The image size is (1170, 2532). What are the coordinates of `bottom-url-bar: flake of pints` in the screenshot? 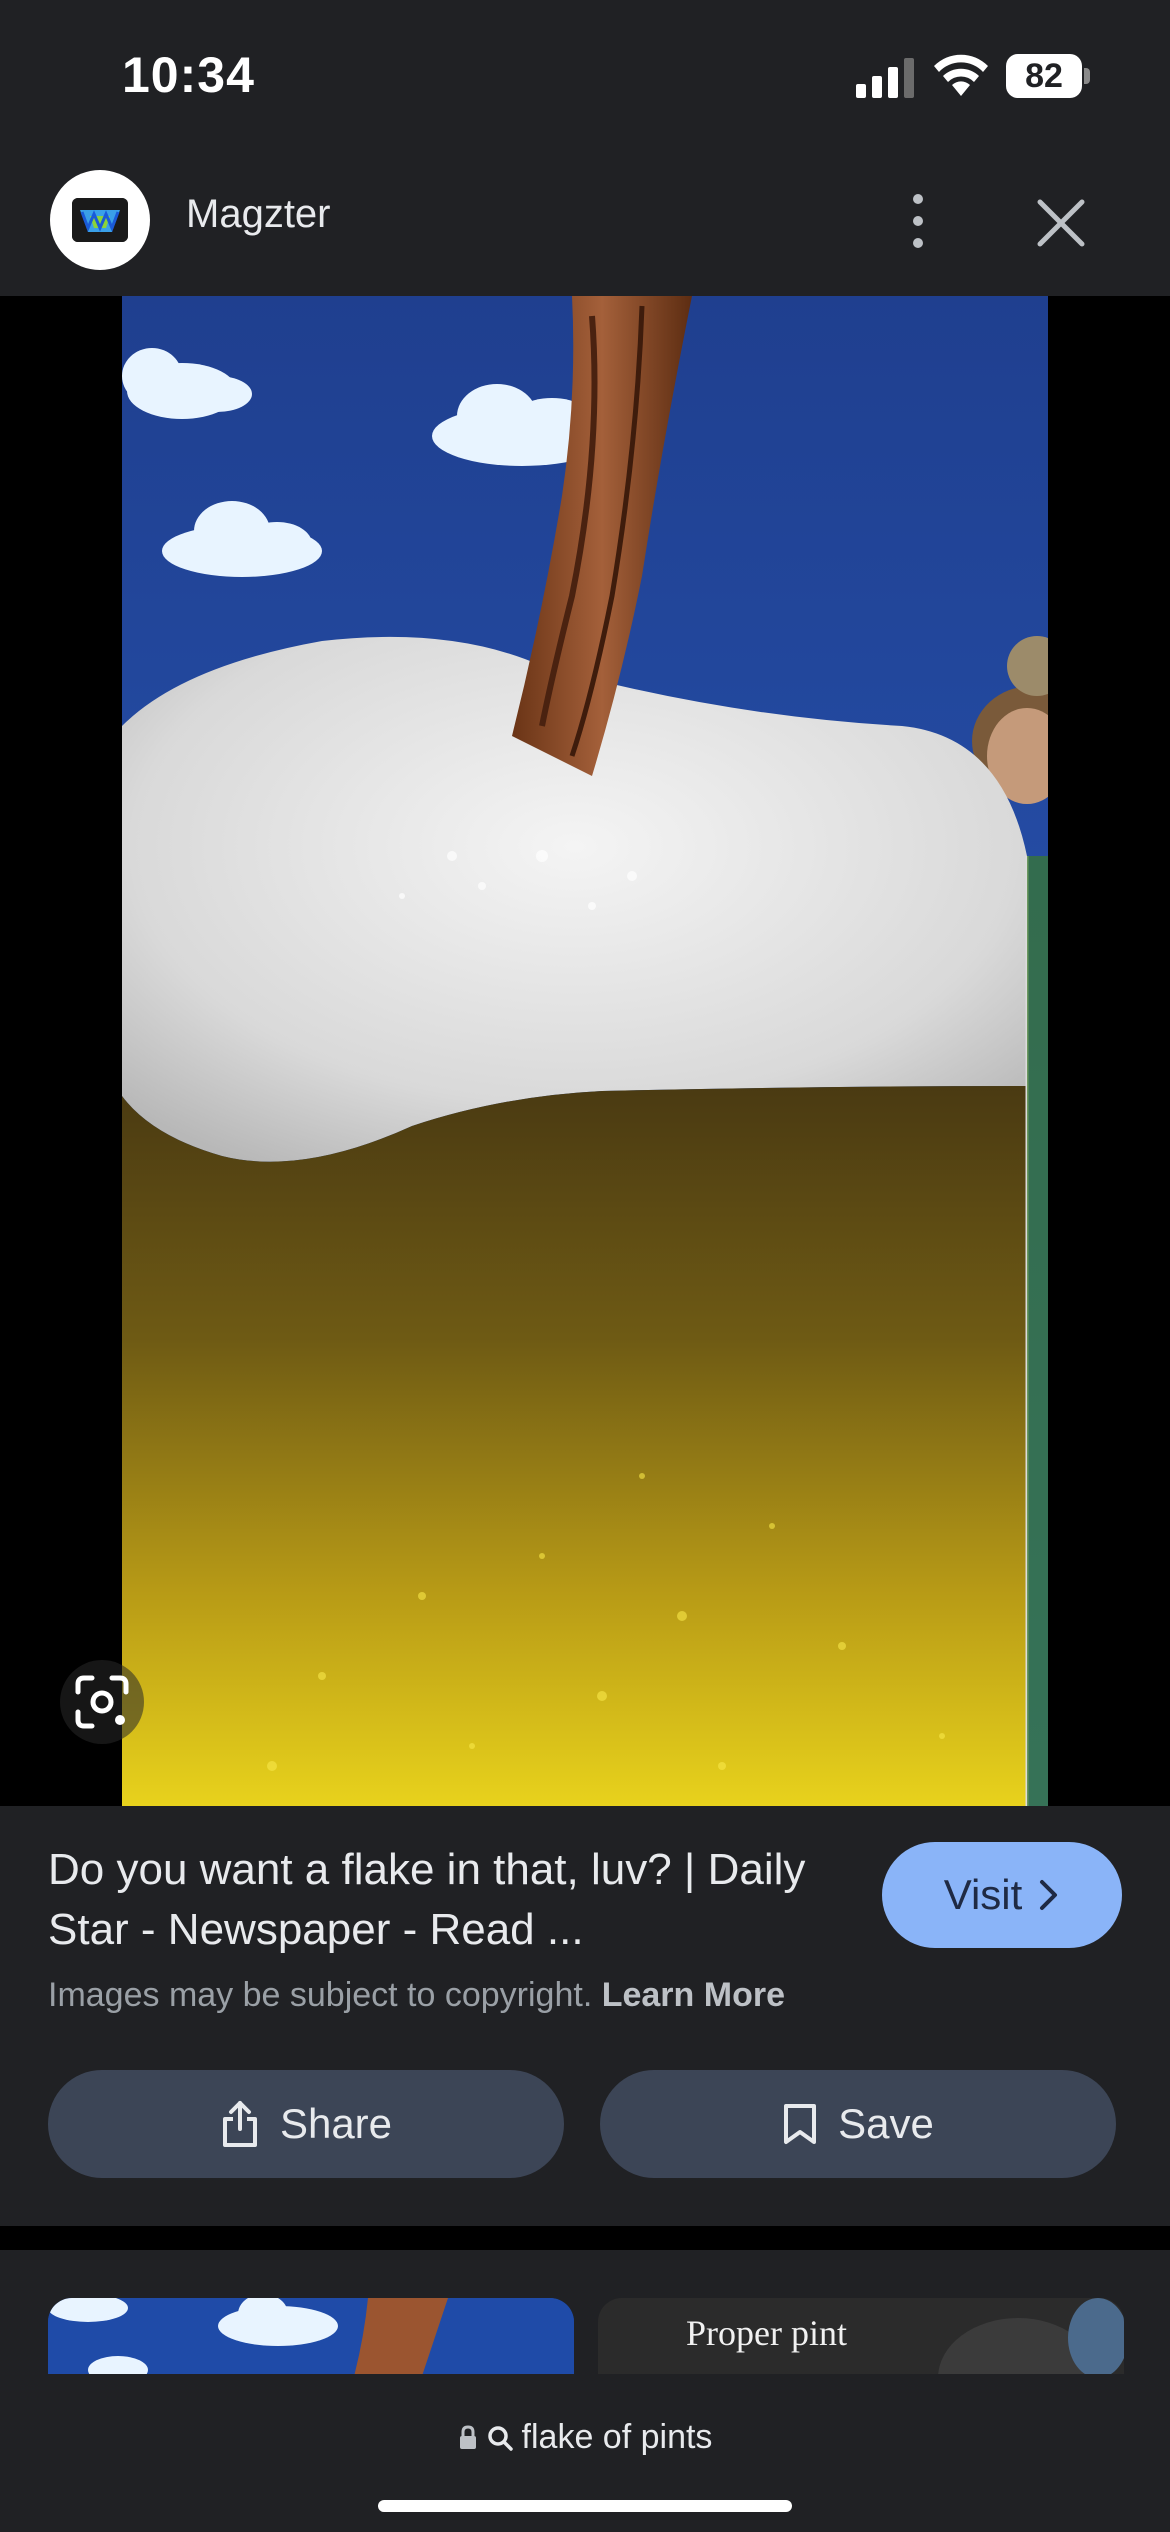 It's located at (585, 2453).